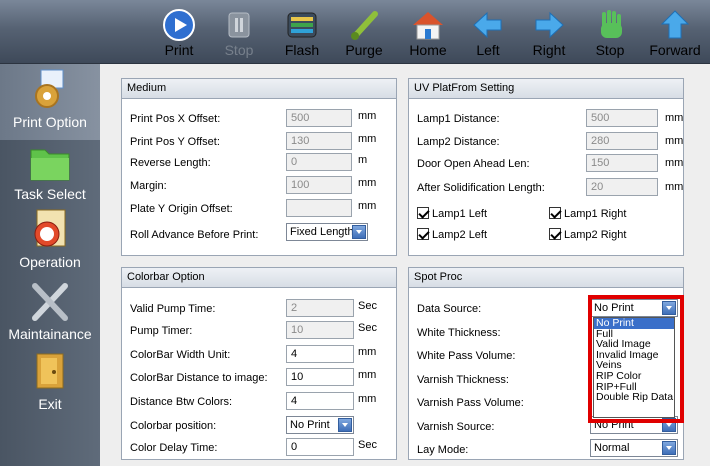 This screenshot has width=710, height=466. Describe the element at coordinates (487, 25) in the screenshot. I see `arrow-left-icon` at that location.